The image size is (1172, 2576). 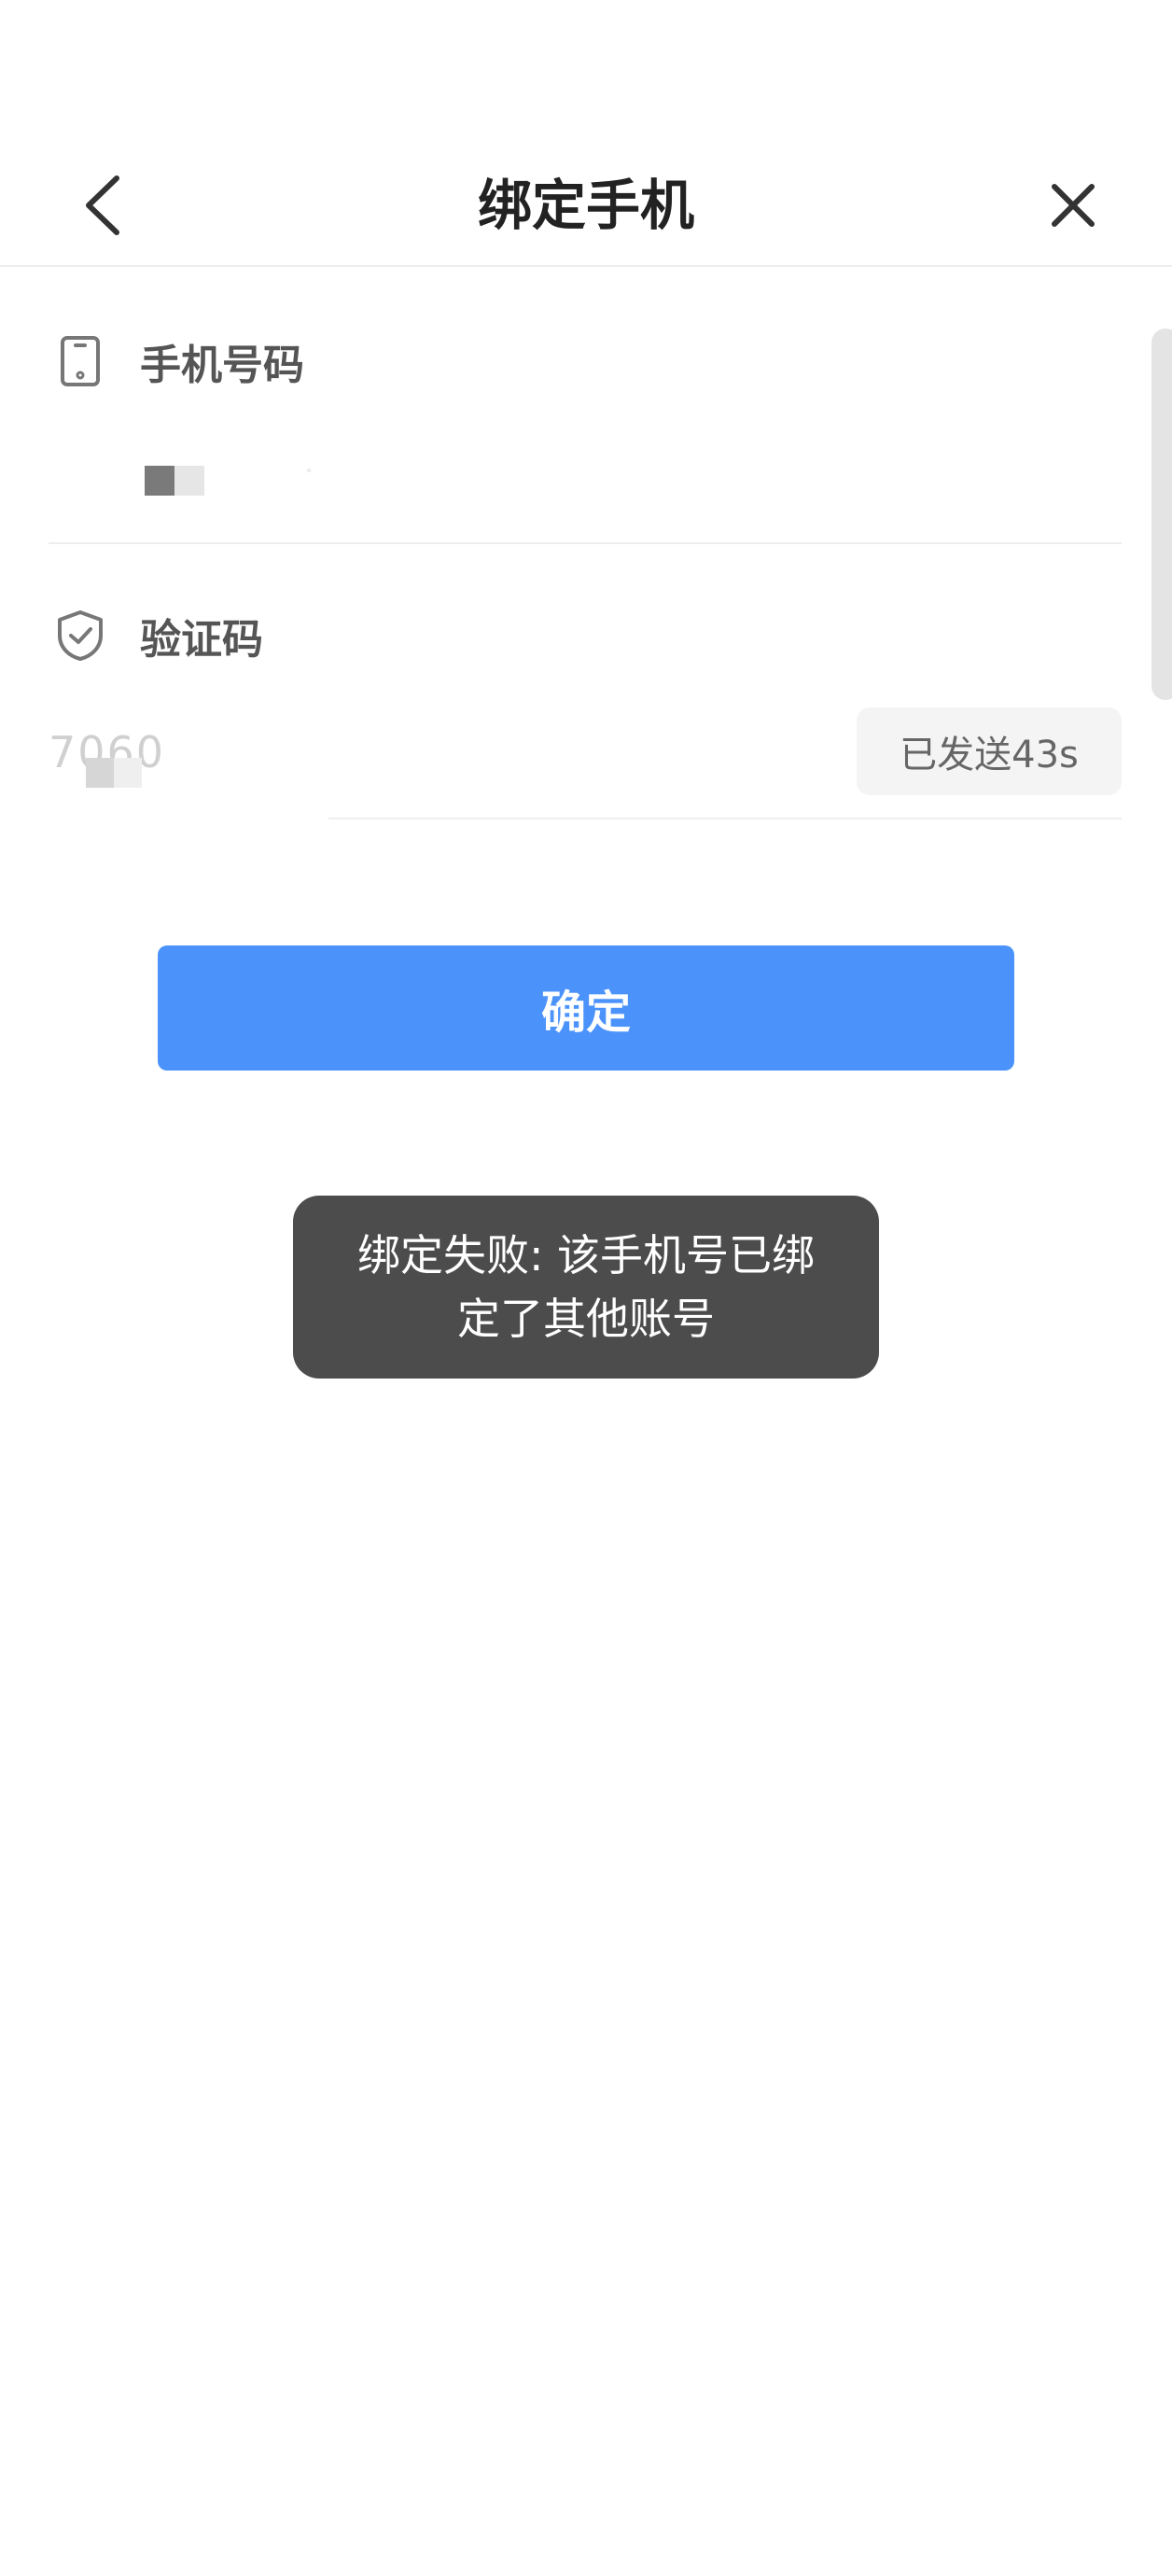 I want to click on masked-phone-dot, so click(x=309, y=470).